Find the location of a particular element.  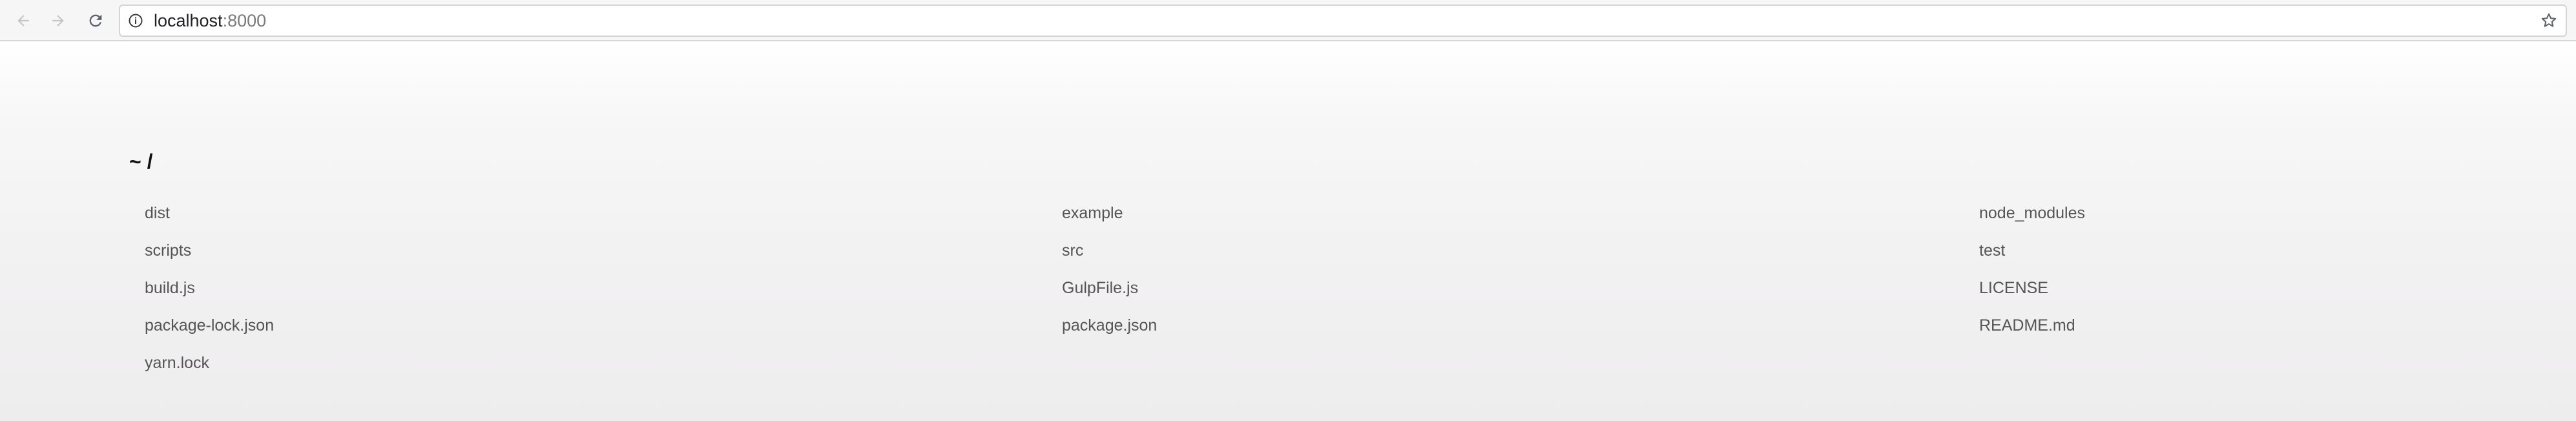

list-item: GulpFile.js is located at coordinates (1520, 294).